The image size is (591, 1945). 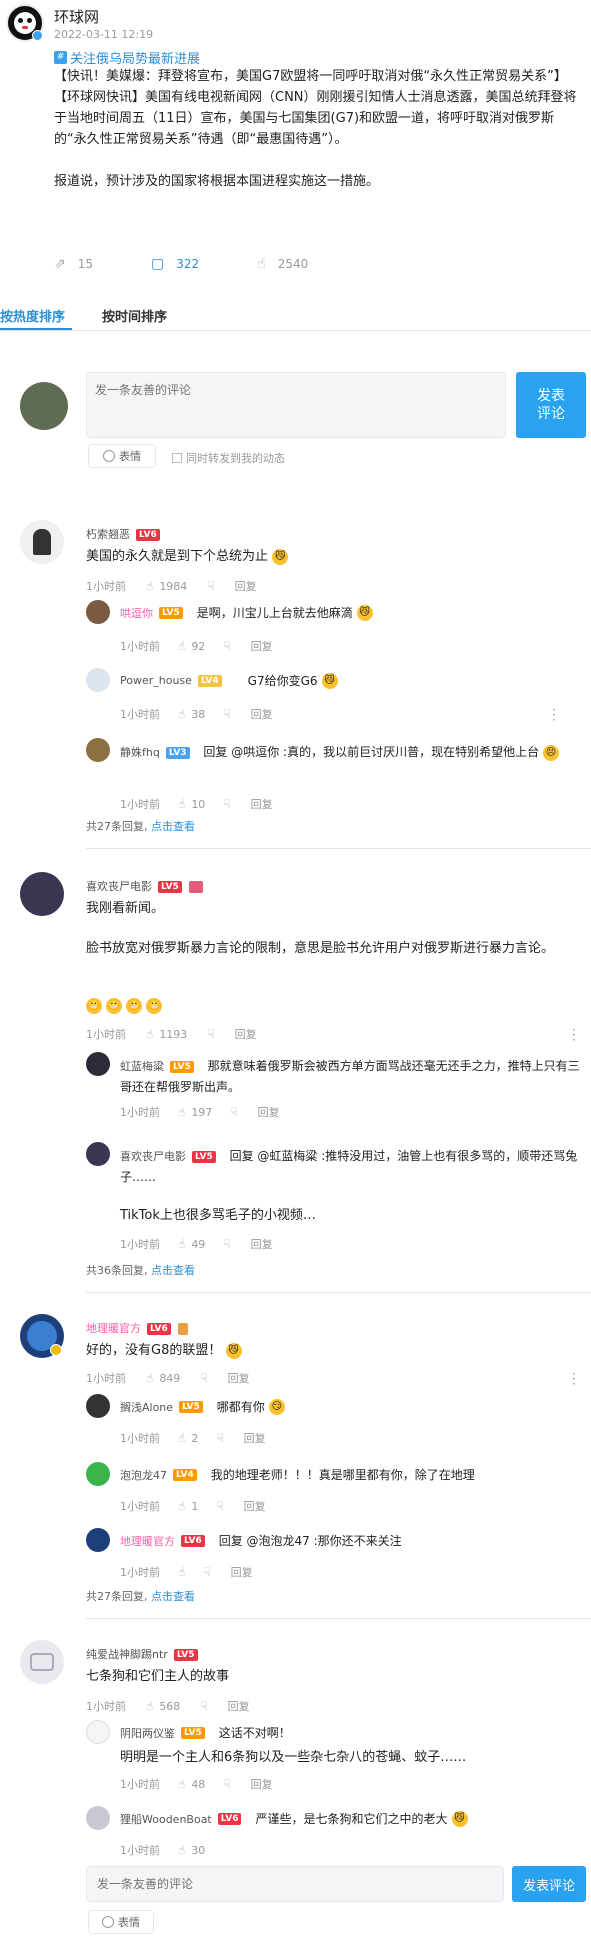 I want to click on post-paragraph-3: 报道说，预计涉及的国家将根据本国进程实施这一措施。, so click(x=217, y=181).